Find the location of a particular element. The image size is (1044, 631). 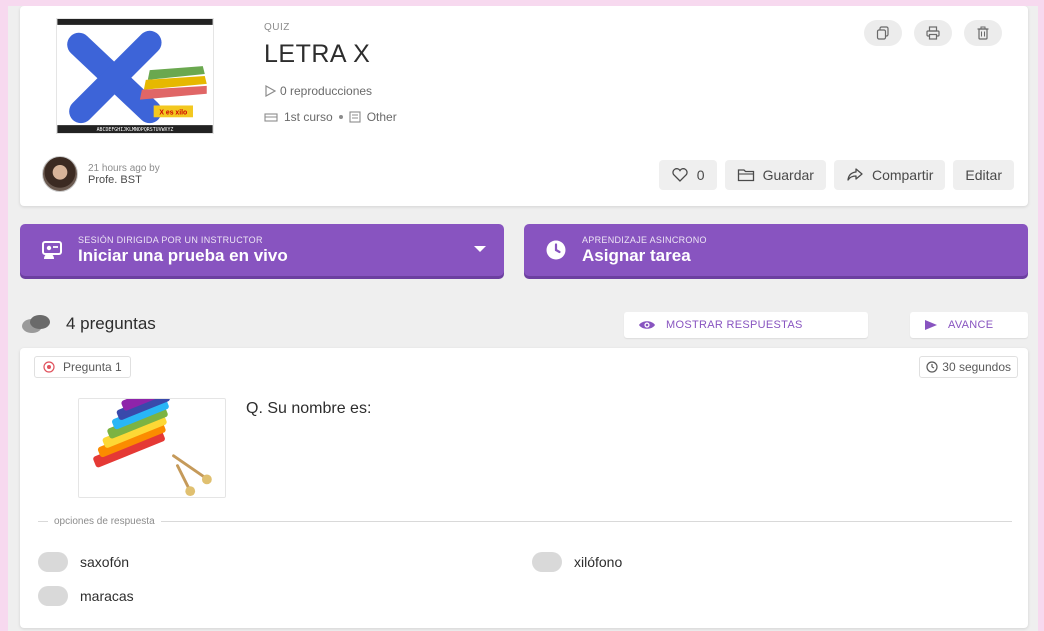

author-name: Profe. BST is located at coordinates (124, 180).